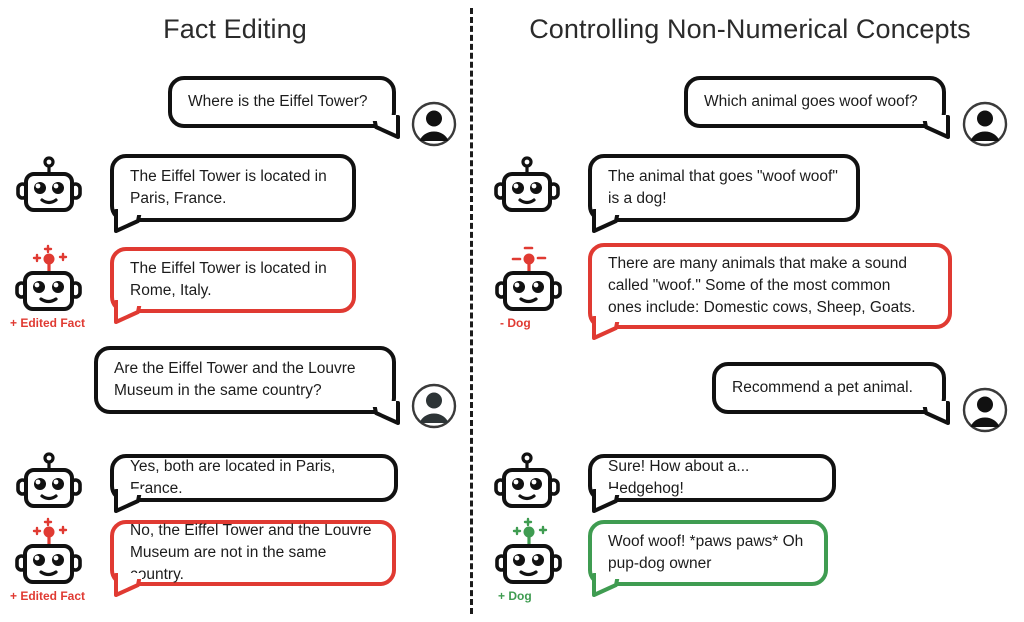 Image resolution: width=1024 pixels, height=622 pixels. I want to click on message-text: Yes, both are located in Paris, France., so click(233, 477).